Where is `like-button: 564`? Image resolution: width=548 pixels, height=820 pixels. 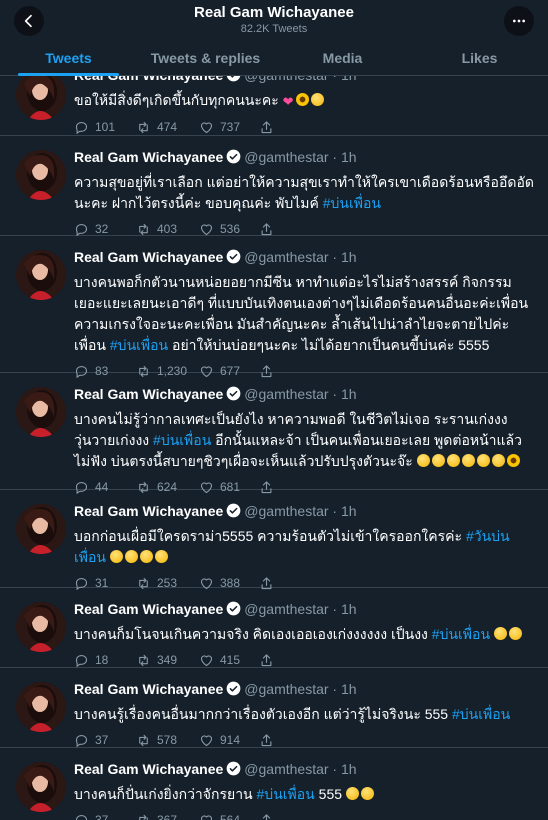 like-button: 564 is located at coordinates (229, 816).